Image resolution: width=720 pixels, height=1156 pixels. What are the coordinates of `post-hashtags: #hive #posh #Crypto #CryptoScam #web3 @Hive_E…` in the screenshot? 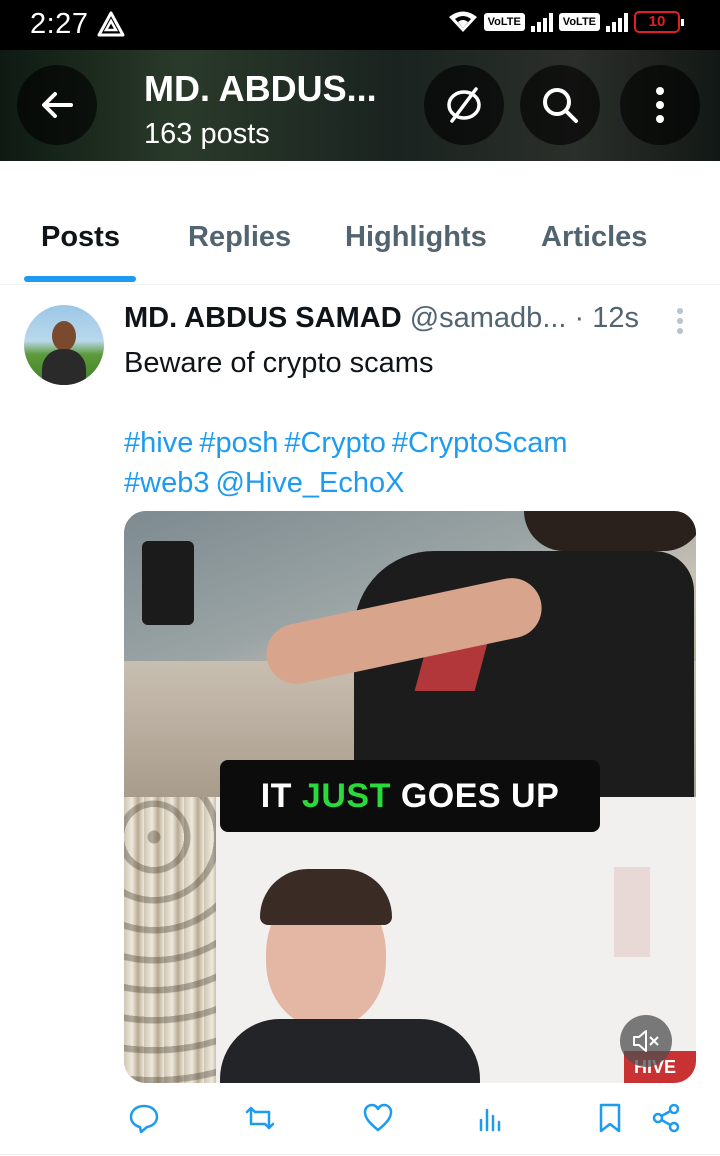 It's located at (404, 463).